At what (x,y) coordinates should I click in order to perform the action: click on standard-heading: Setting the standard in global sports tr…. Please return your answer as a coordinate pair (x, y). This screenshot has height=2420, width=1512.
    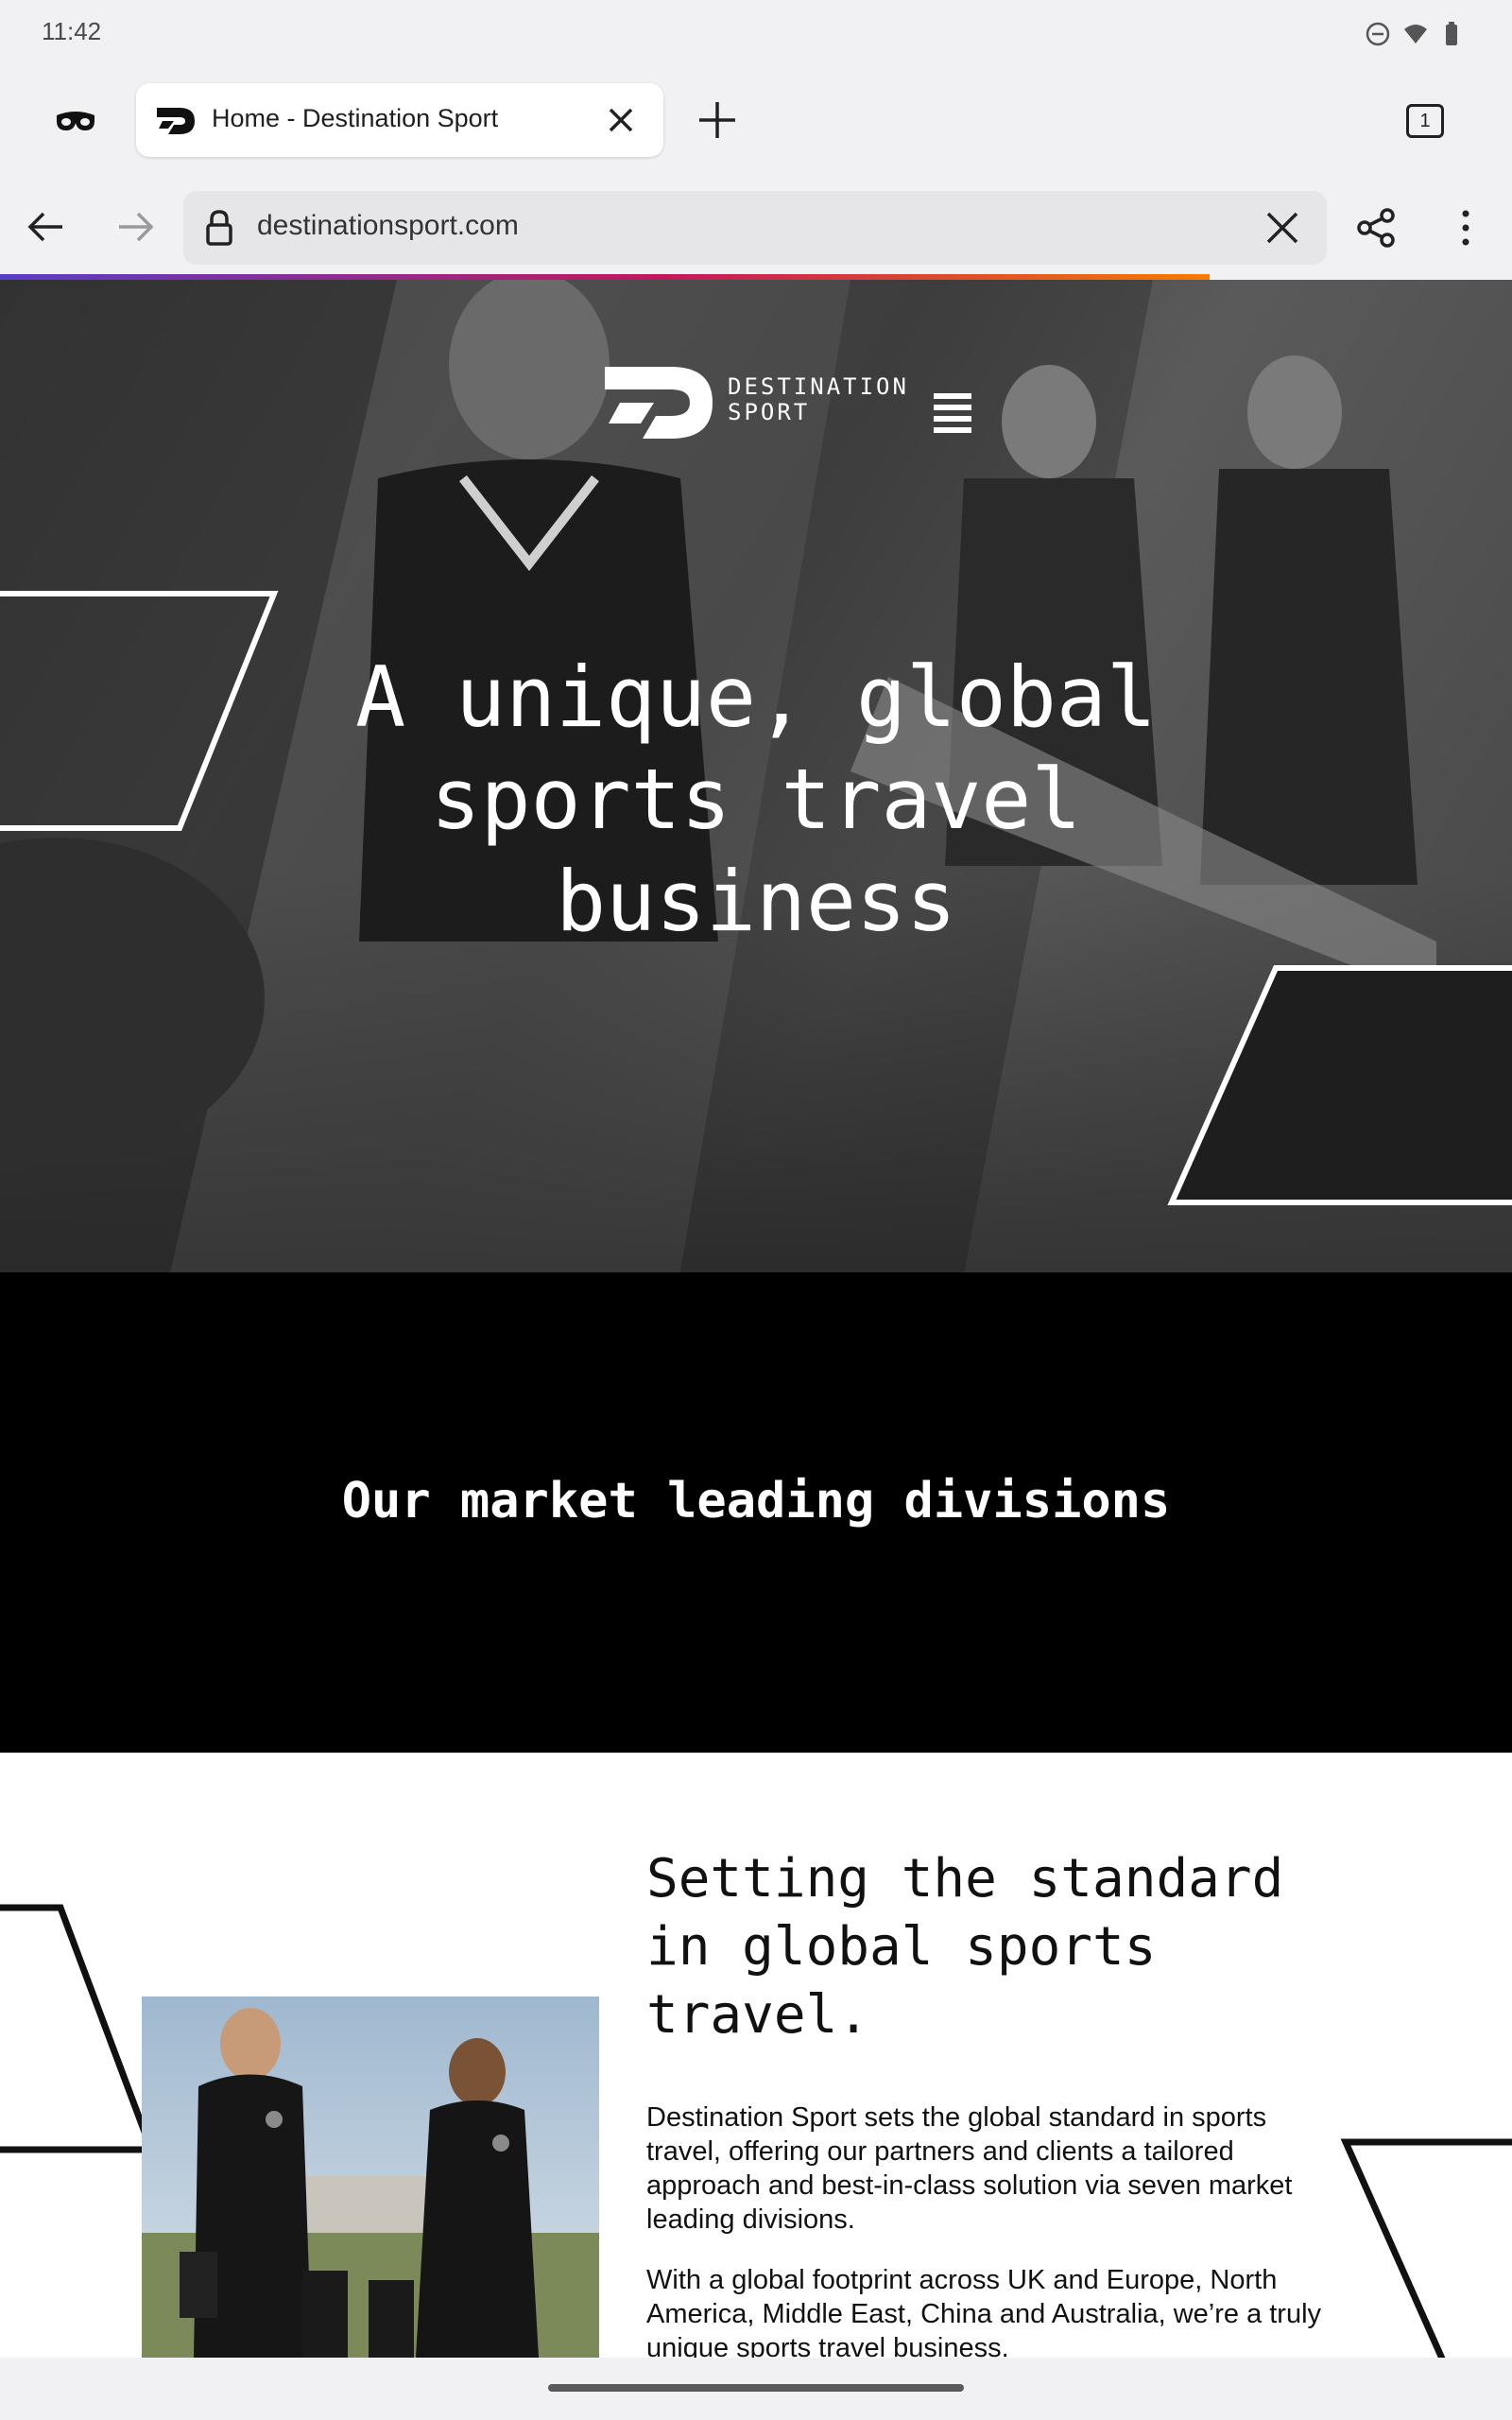
    Looking at the image, I should click on (1005, 1947).